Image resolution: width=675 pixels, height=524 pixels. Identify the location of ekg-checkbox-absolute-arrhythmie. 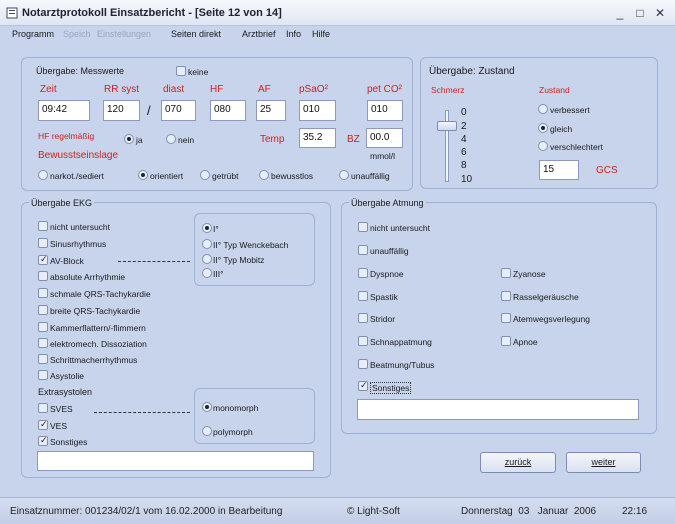
(43, 276).